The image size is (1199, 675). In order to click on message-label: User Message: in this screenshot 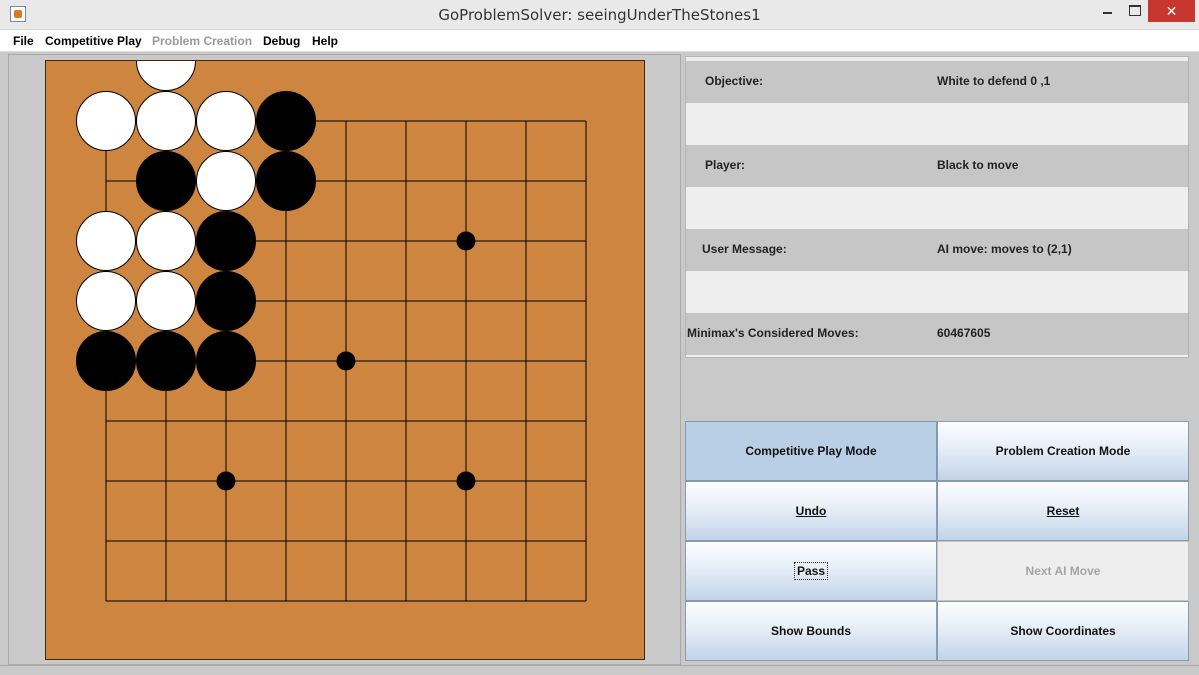, I will do `click(744, 249)`.